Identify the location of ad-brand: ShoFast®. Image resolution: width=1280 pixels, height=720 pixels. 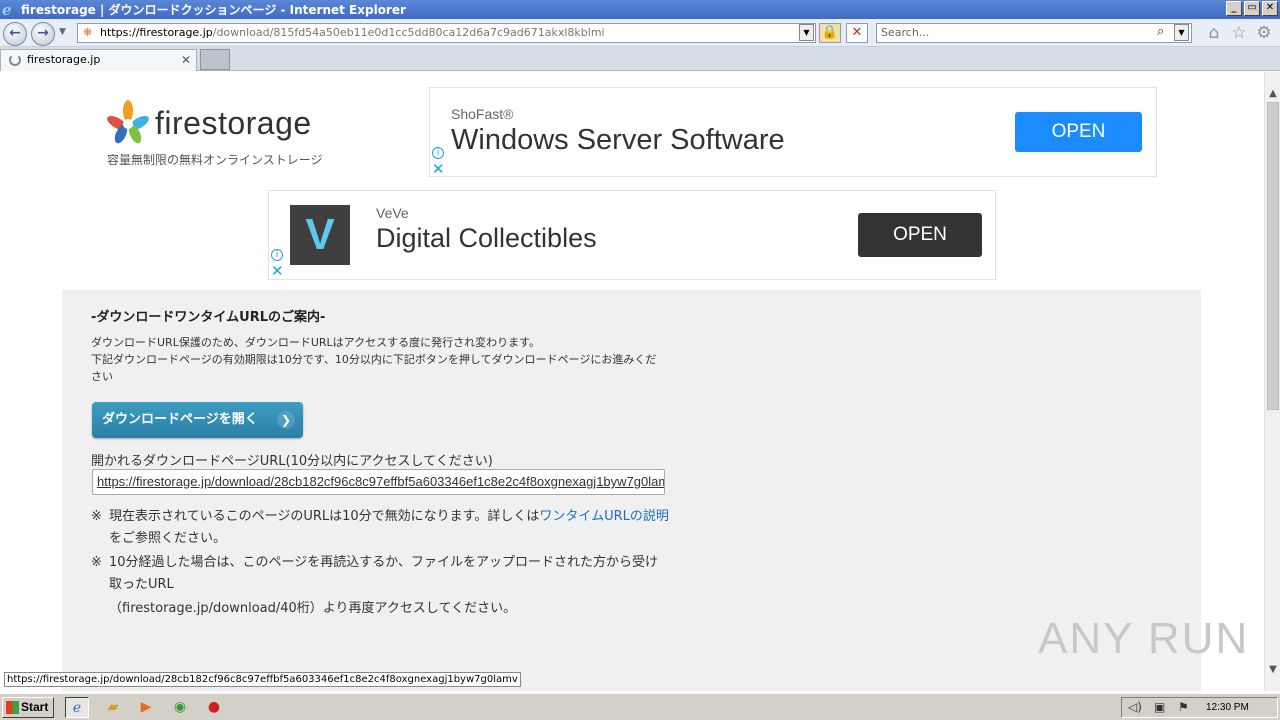
(482, 114).